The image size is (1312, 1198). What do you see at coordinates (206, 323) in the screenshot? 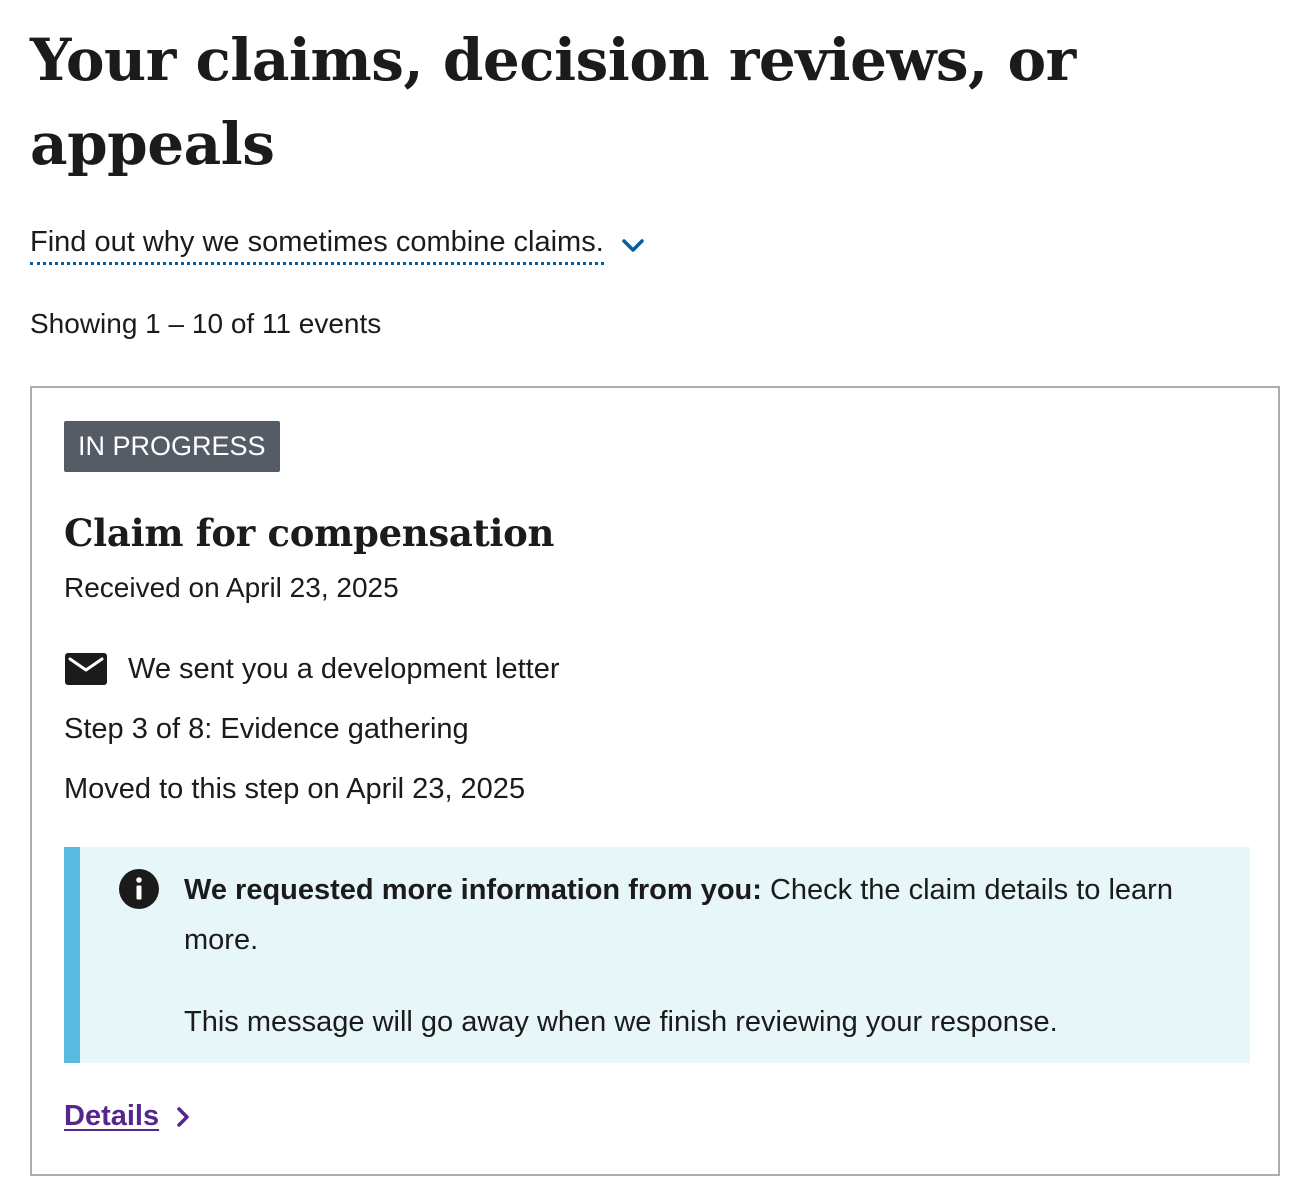
I see `results-count: Showing 1 – 10 of 11 events` at bounding box center [206, 323].